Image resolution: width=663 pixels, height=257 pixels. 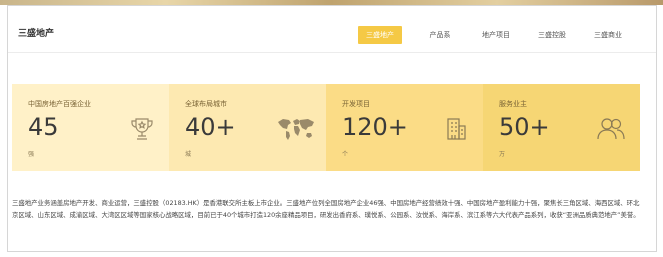 What do you see at coordinates (502, 154) in the screenshot?
I see `stat-unit: 万` at bounding box center [502, 154].